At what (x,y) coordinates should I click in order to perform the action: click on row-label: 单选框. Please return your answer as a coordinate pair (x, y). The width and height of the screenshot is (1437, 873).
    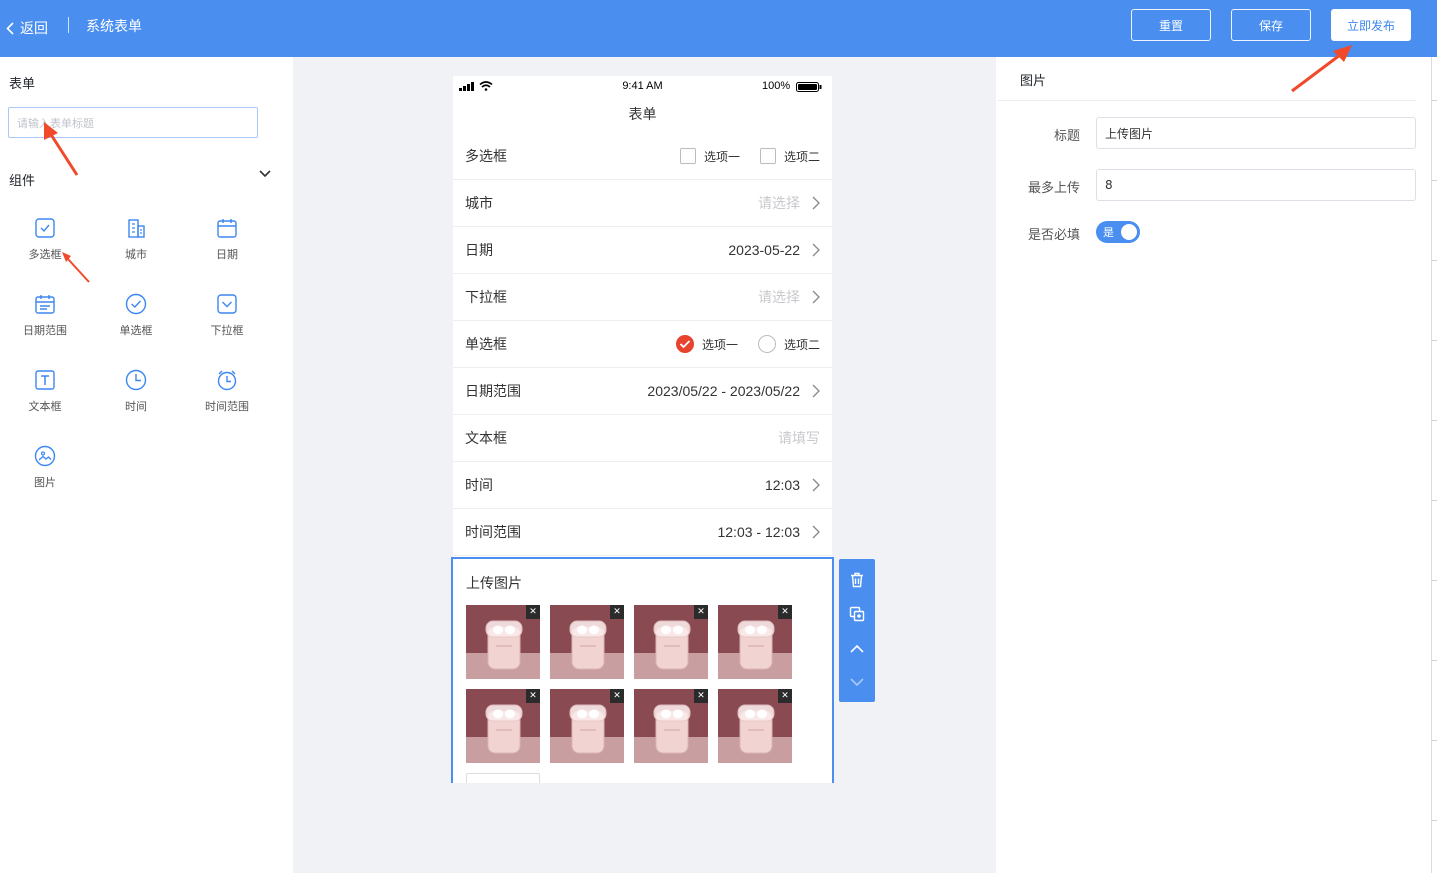
    Looking at the image, I should click on (486, 345).